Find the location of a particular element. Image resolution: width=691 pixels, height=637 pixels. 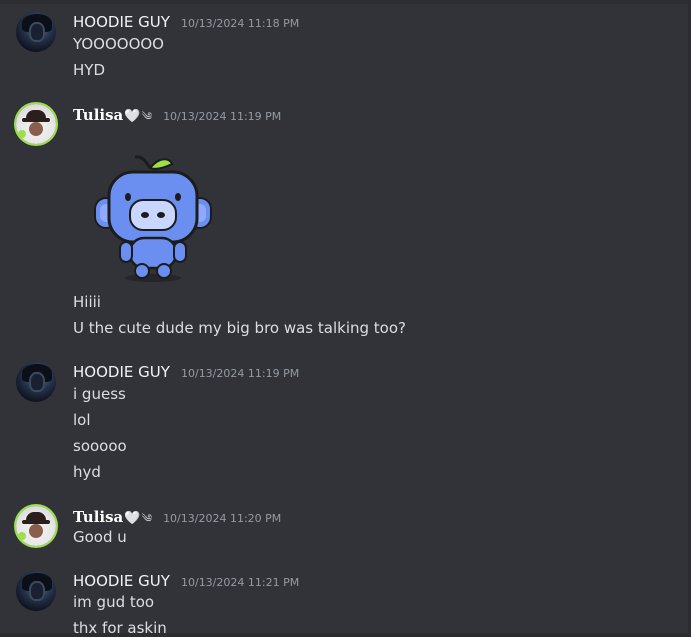

message-header: HOODIE GUY 10/13/2024 11:18 PM is located at coordinates (186, 21).